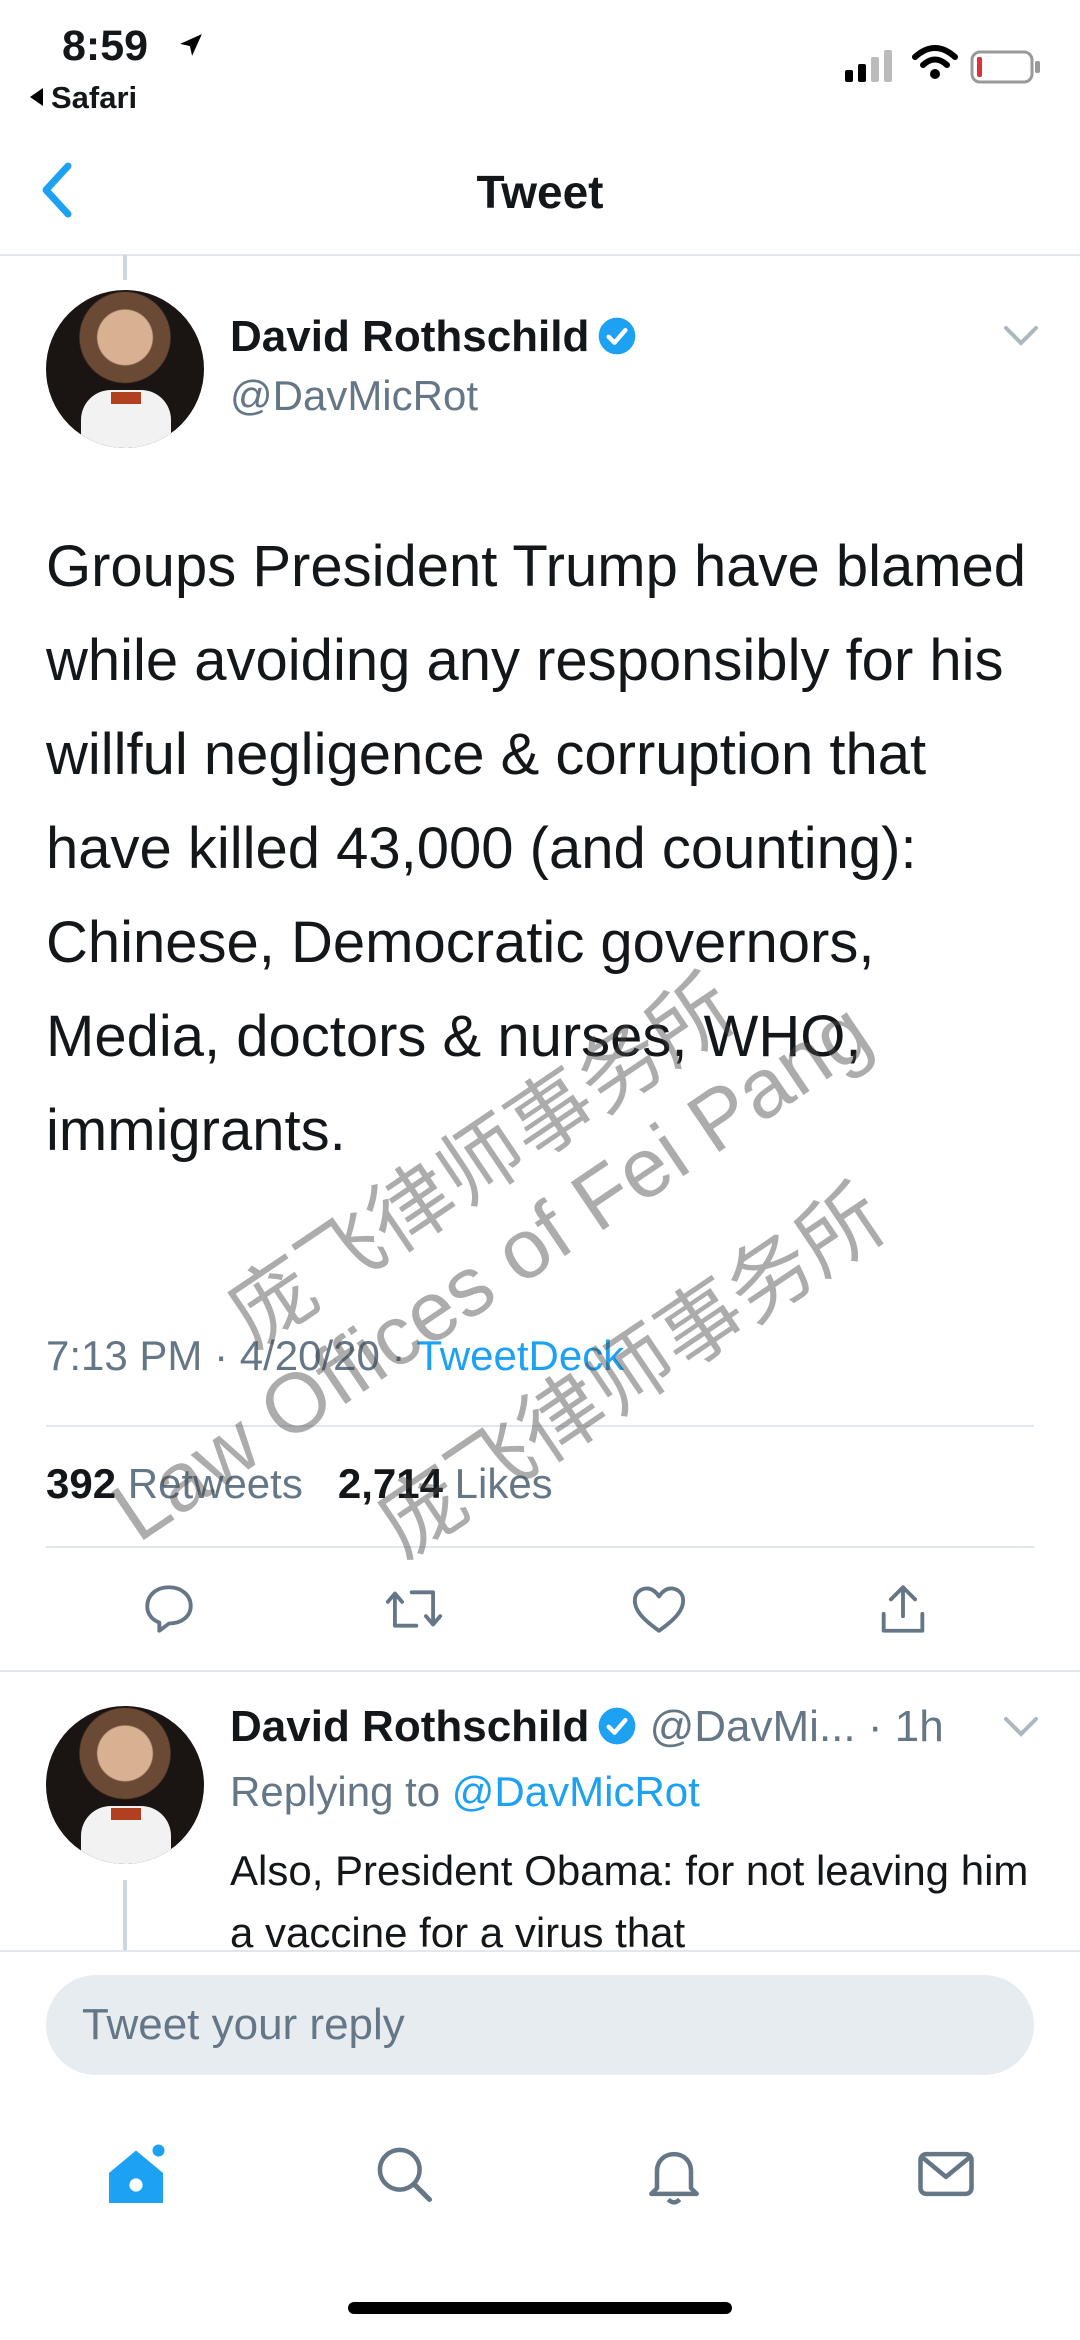 The image size is (1080, 2340). Describe the element at coordinates (674, 2174) in the screenshot. I see `notifications-icon` at that location.